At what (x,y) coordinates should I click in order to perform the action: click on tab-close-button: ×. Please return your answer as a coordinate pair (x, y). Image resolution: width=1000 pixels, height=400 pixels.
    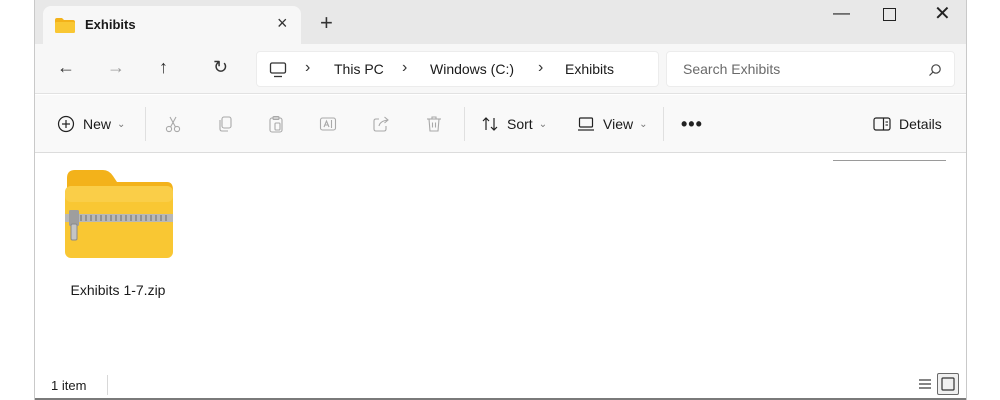
    Looking at the image, I should click on (282, 23).